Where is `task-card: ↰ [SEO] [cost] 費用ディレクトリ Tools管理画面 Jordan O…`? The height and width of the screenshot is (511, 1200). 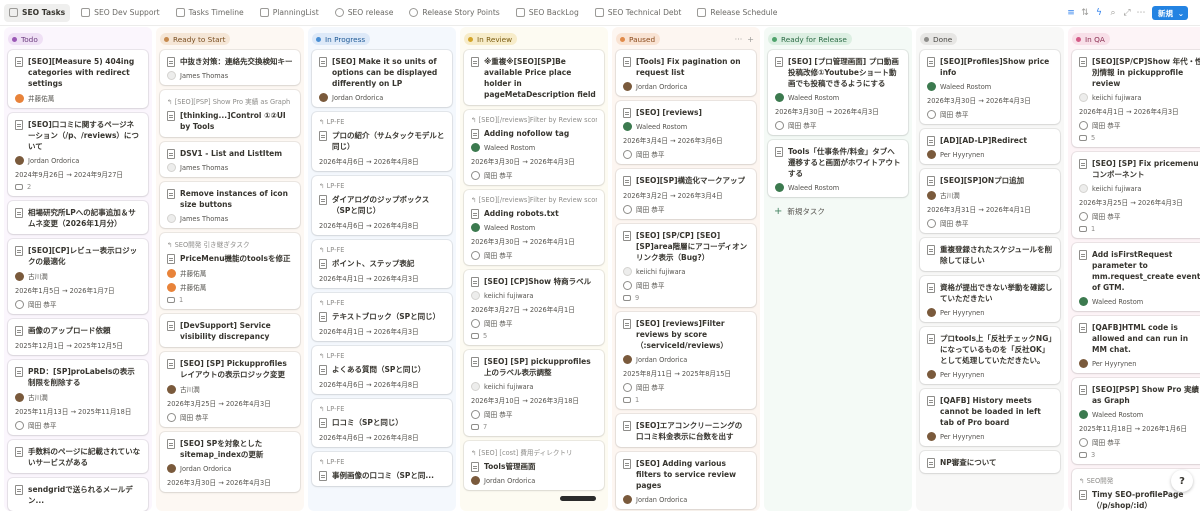 task-card: ↰ [SEO] [cost] 費用ディレクトリ Tools管理画面 Jordan O… is located at coordinates (534, 465).